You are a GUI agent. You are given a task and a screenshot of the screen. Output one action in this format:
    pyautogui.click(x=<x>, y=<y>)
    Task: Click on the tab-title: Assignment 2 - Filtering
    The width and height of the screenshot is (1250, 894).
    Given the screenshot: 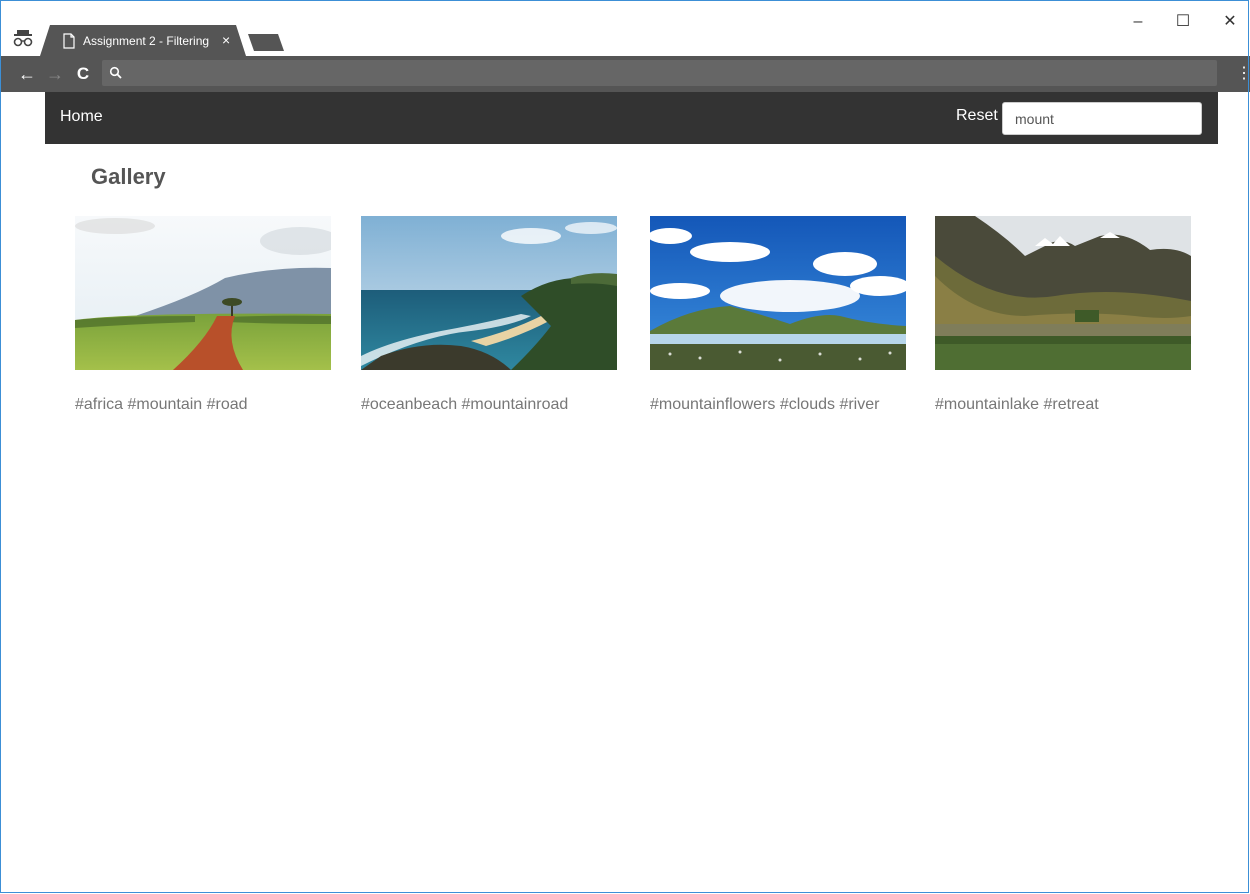 What is the action you would take?
    pyautogui.click(x=146, y=41)
    